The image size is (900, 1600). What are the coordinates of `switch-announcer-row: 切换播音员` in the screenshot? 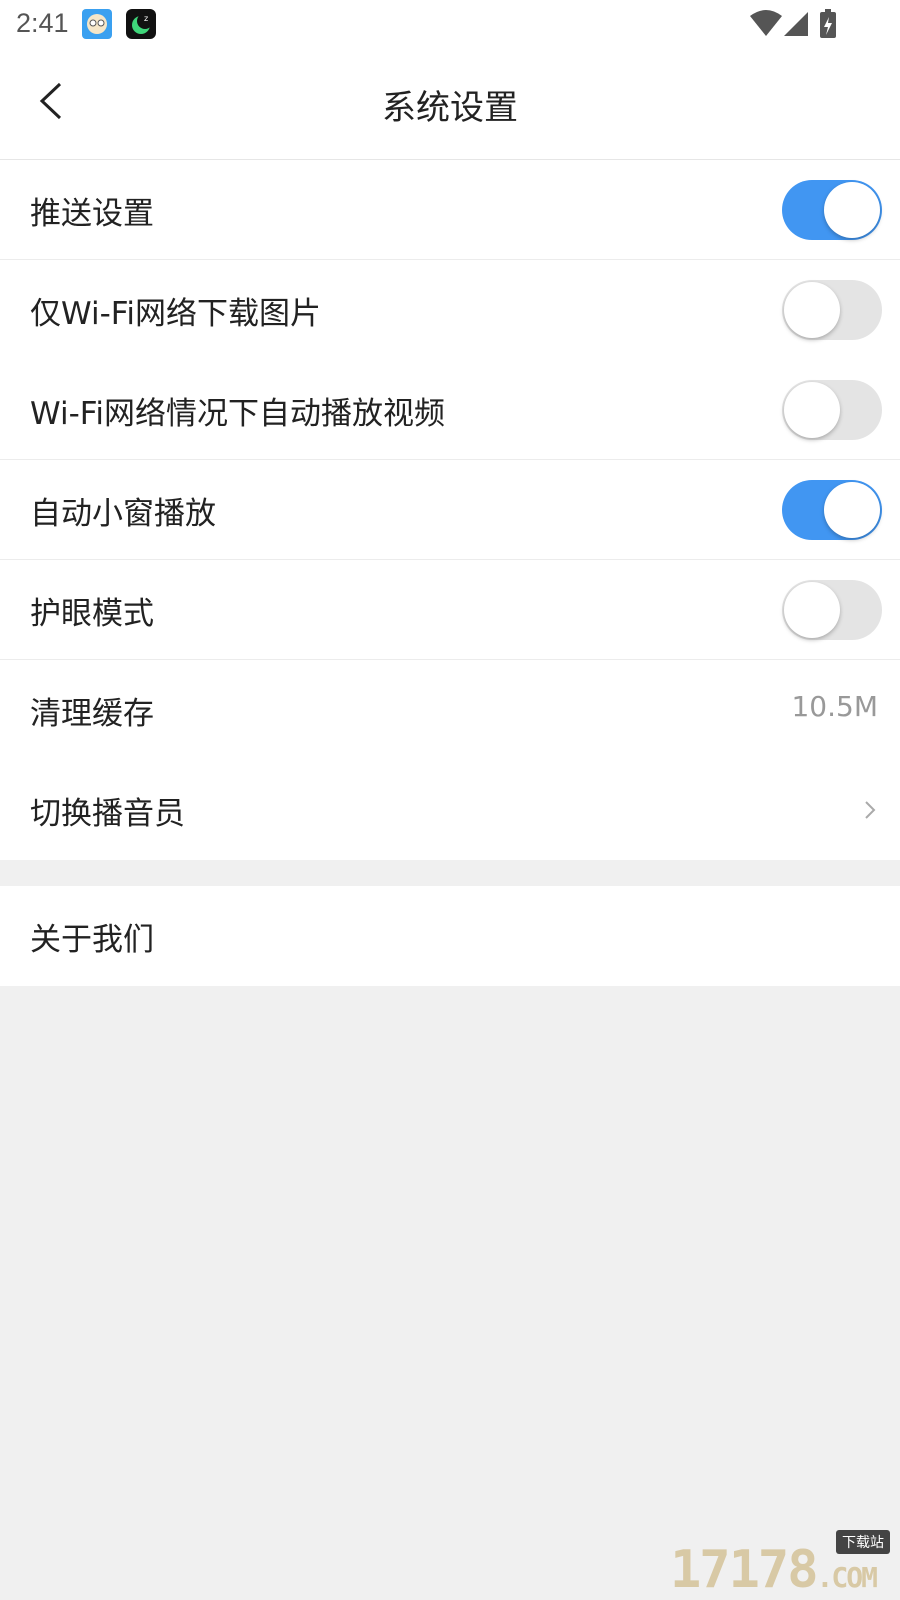 It's located at (450, 810).